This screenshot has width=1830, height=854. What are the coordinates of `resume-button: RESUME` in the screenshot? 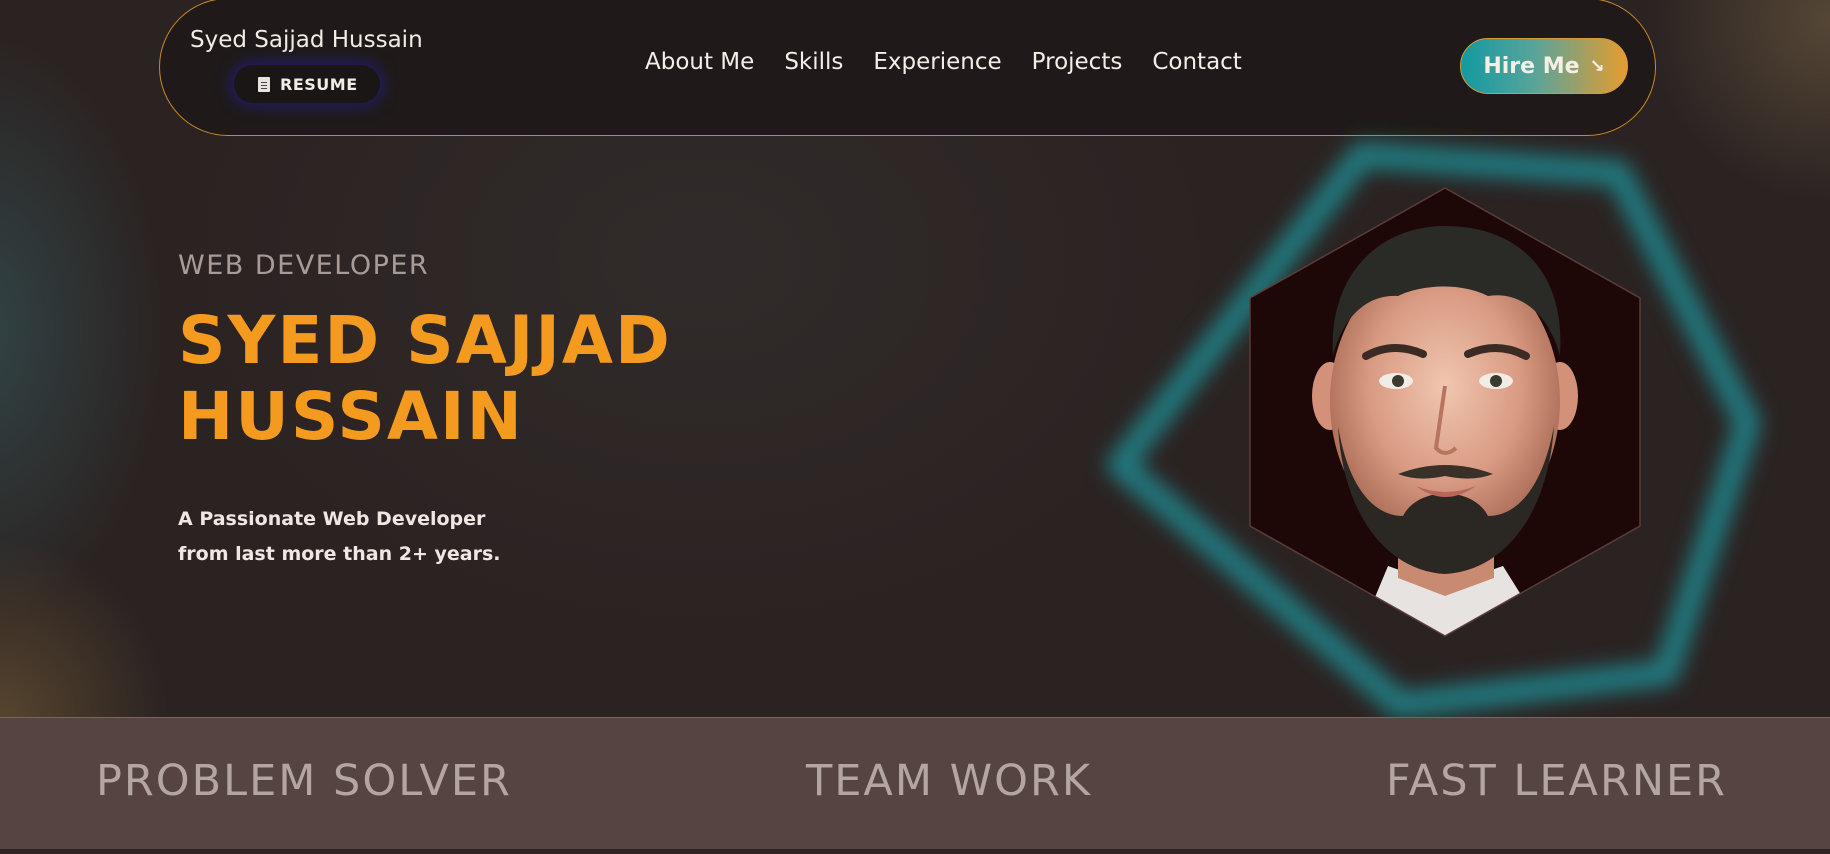 It's located at (307, 84).